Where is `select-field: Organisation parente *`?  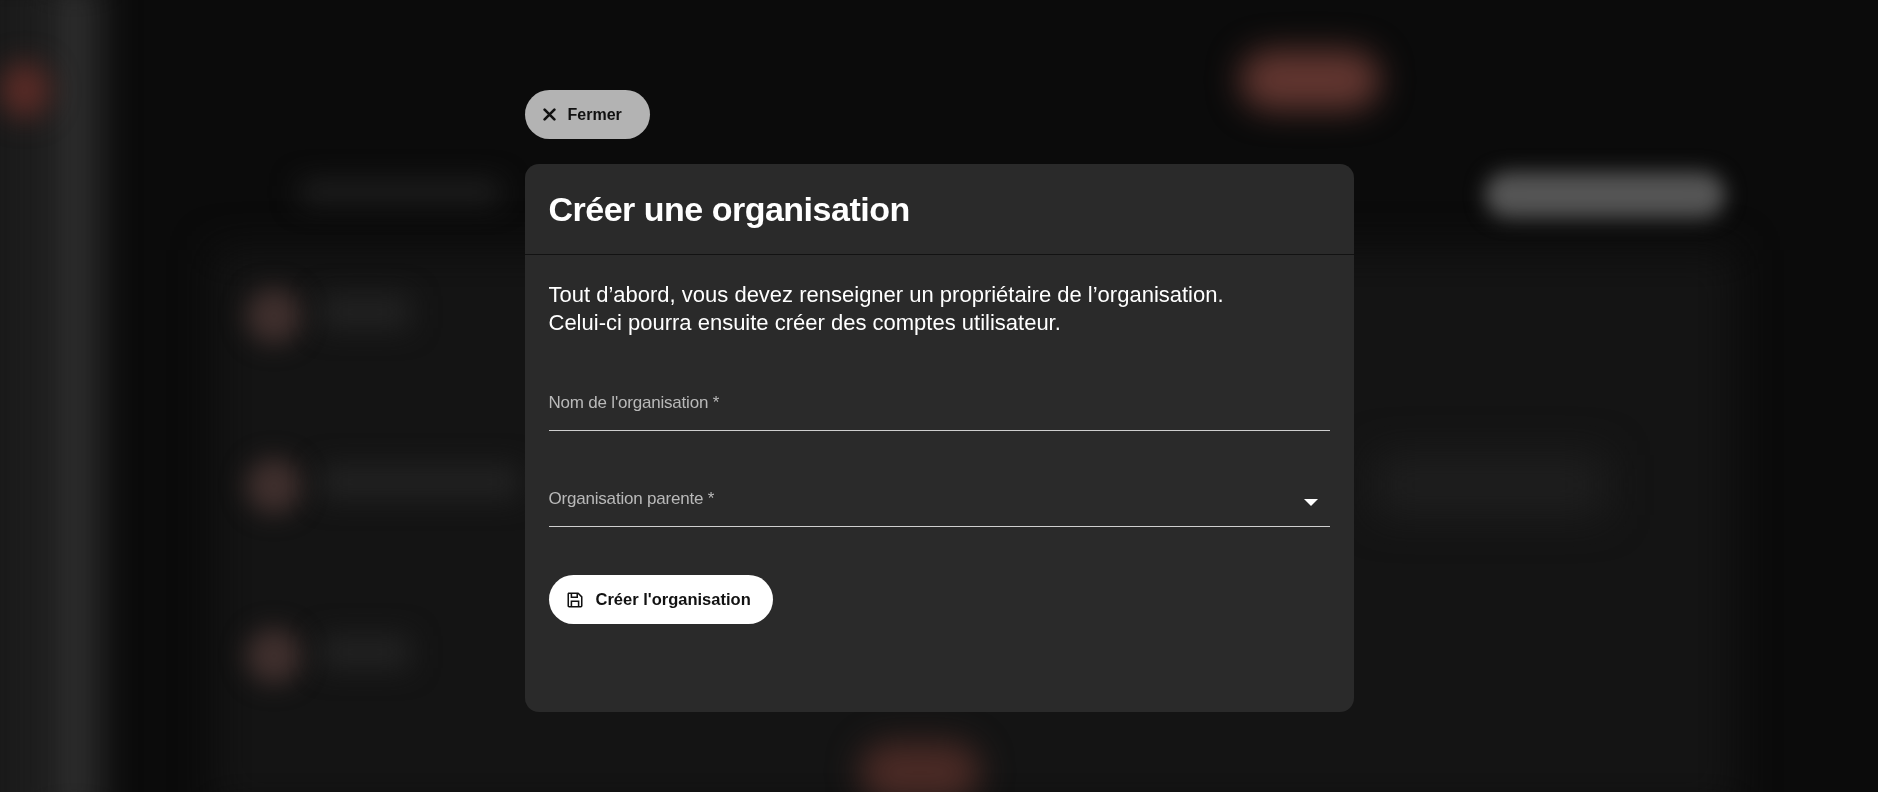
select-field: Organisation parente * is located at coordinates (939, 498).